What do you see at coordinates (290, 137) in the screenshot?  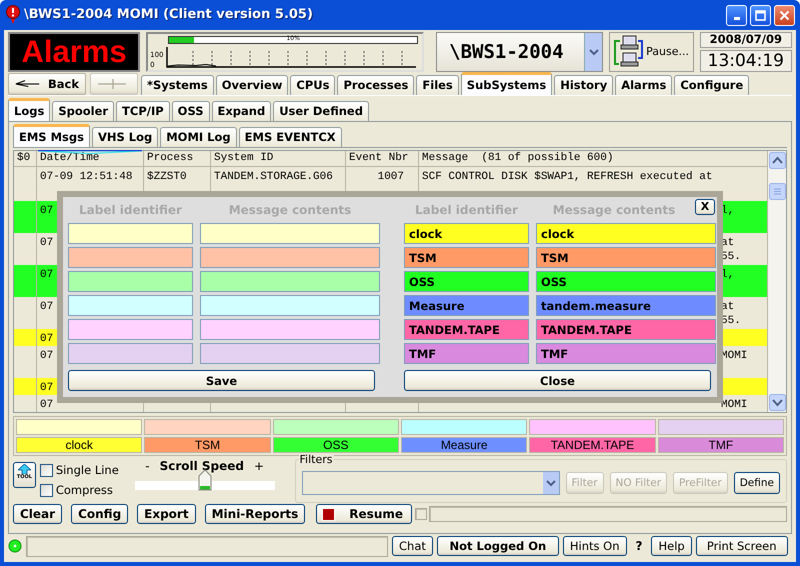 I see `log-tab: EMS EVENTCX` at bounding box center [290, 137].